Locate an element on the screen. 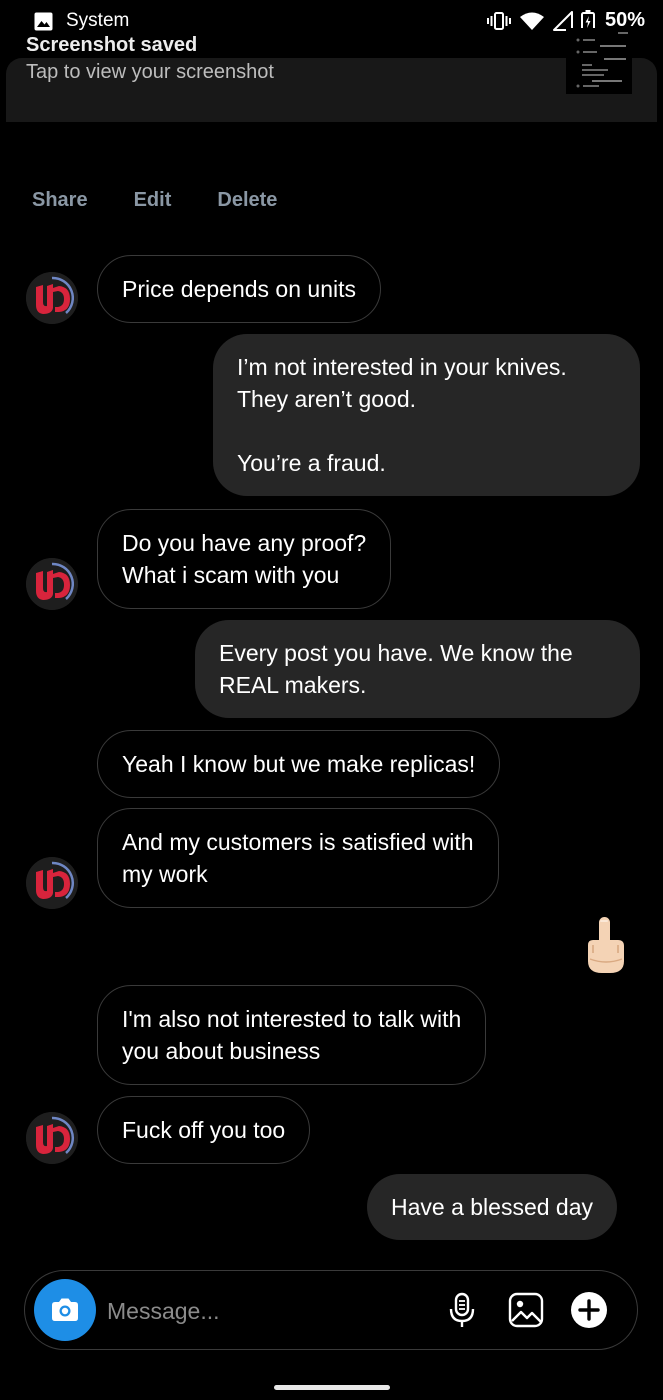 This screenshot has width=663, height=1400. message-text: I'm also not interested to talk with is located at coordinates (292, 1019).